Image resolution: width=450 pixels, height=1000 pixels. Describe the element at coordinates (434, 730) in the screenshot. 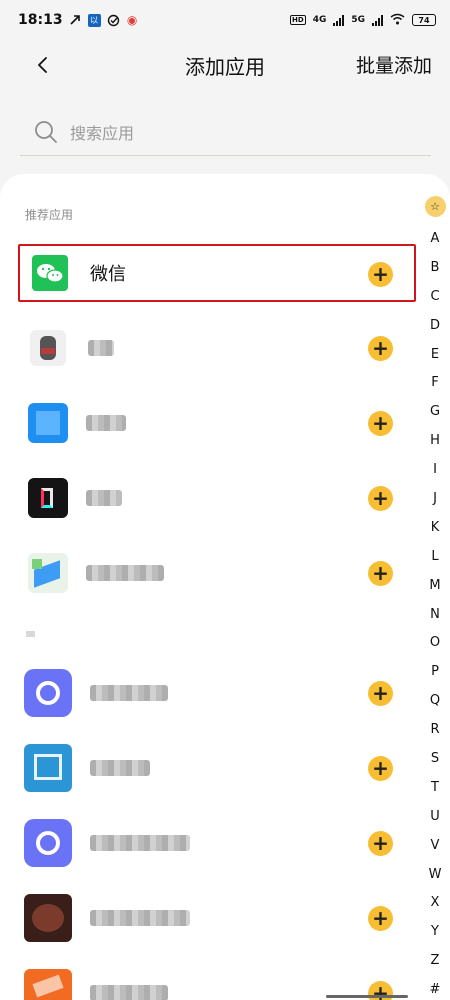

I see `index-letter: R` at that location.